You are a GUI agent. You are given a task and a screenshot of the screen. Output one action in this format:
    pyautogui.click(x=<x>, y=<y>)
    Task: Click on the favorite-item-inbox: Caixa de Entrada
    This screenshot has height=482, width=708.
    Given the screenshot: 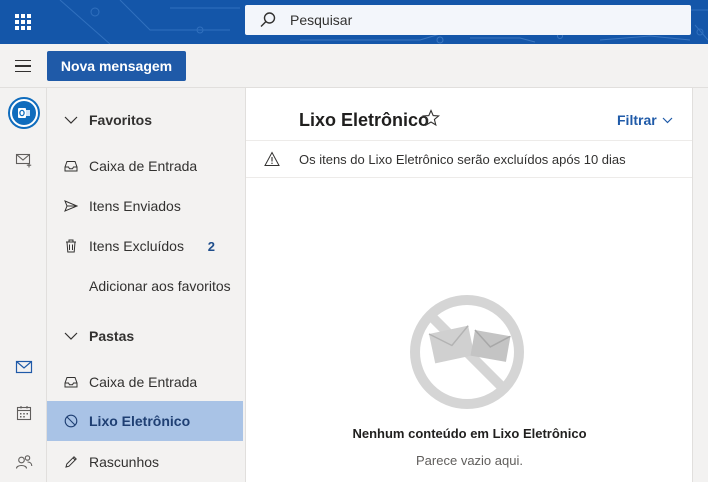 What is the action you would take?
    pyautogui.click(x=145, y=166)
    